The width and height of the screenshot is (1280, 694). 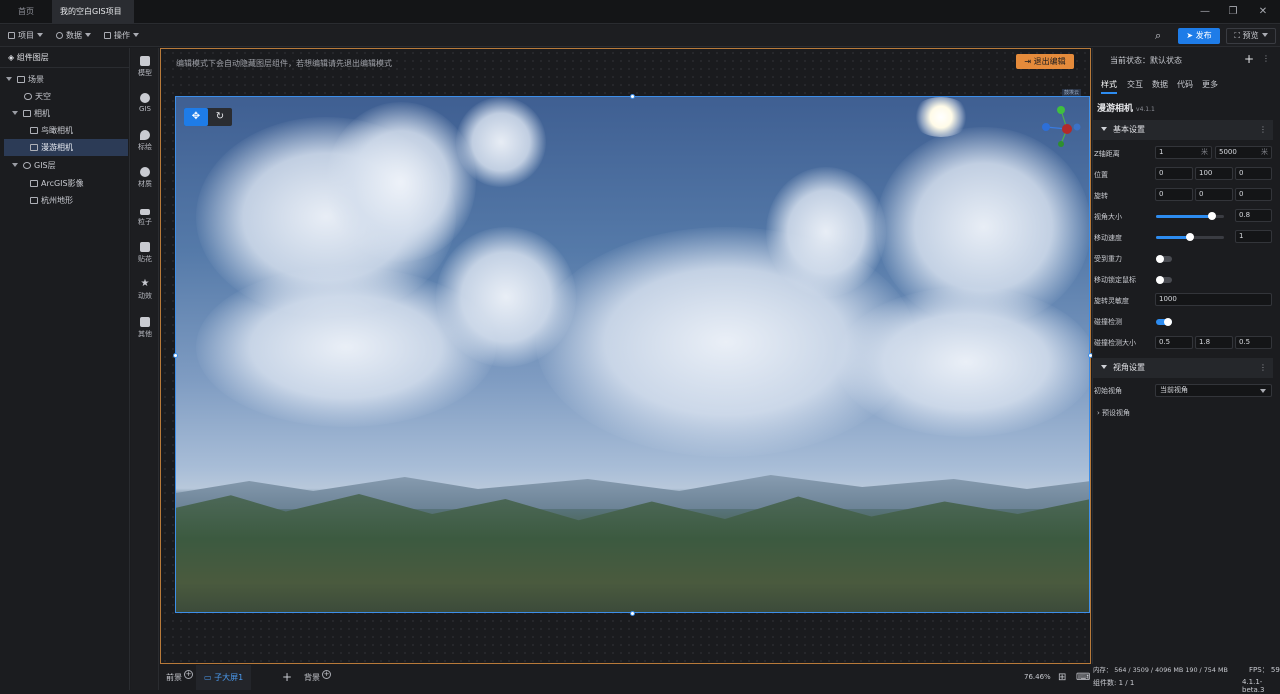 I want to click on tab-code: 代码, so click(x=1185, y=84).